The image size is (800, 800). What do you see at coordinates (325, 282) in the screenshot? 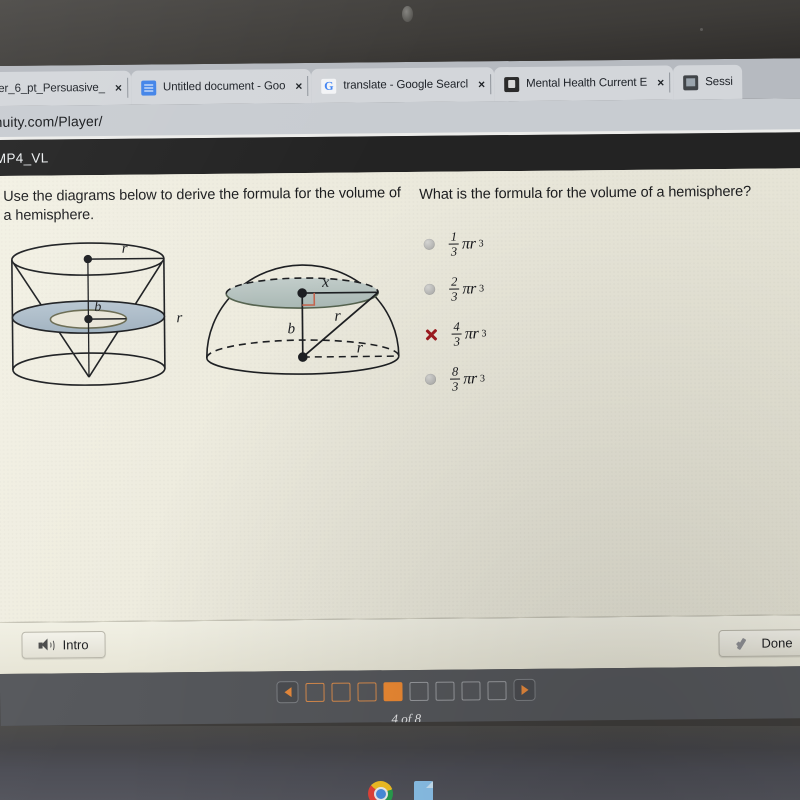
I see `label-hemisphere-x: x` at bounding box center [325, 282].